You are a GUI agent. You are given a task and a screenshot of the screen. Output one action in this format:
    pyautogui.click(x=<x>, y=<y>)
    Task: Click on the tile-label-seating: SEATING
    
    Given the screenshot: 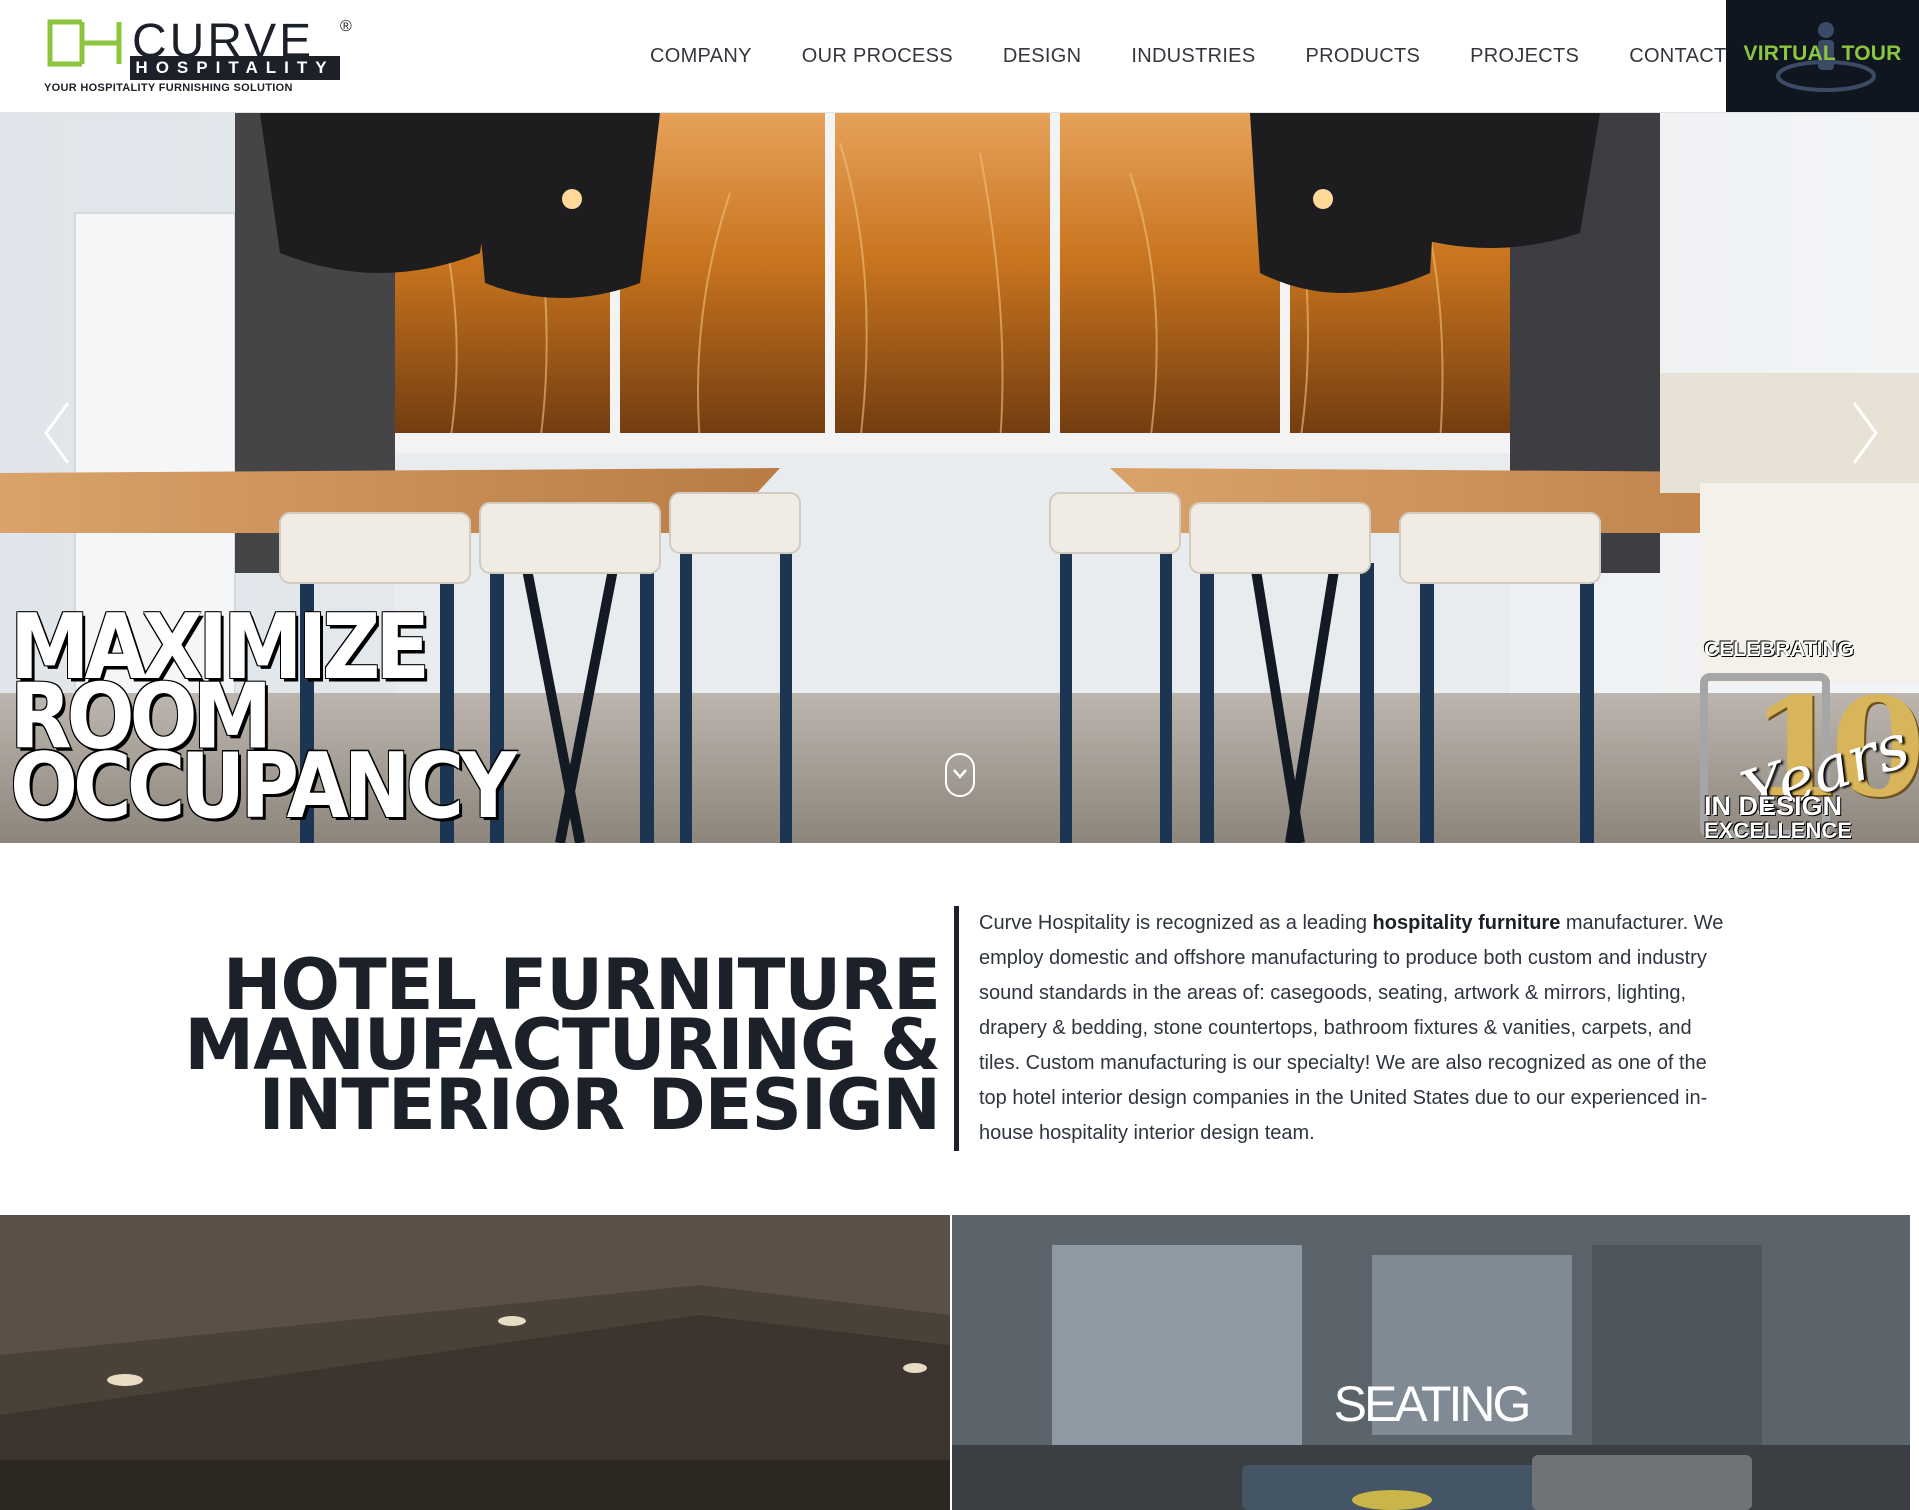 What is the action you would take?
    pyautogui.click(x=1432, y=1404)
    